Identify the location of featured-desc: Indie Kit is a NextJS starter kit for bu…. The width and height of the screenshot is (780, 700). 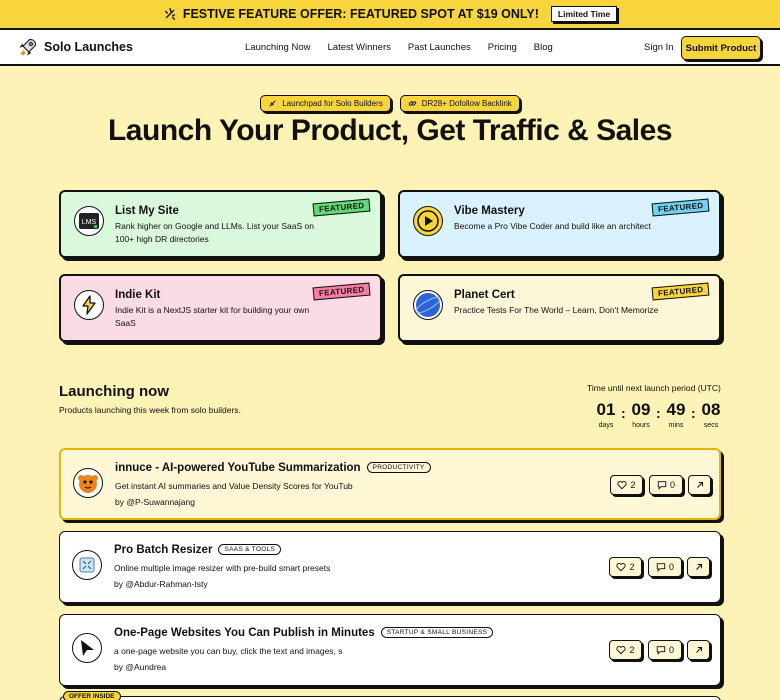
(212, 316).